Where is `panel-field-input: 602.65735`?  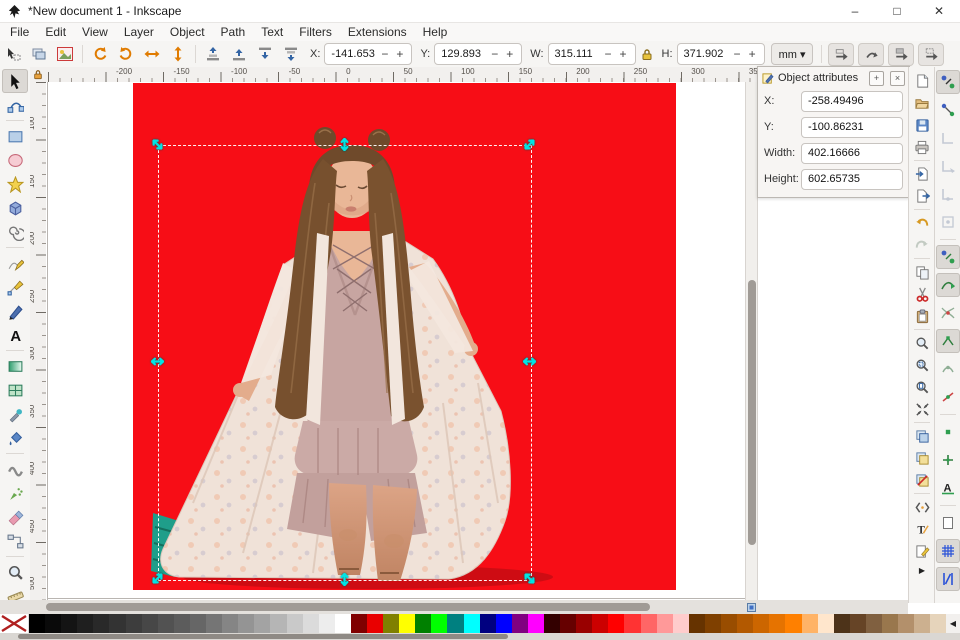 panel-field-input: 602.65735 is located at coordinates (852, 179).